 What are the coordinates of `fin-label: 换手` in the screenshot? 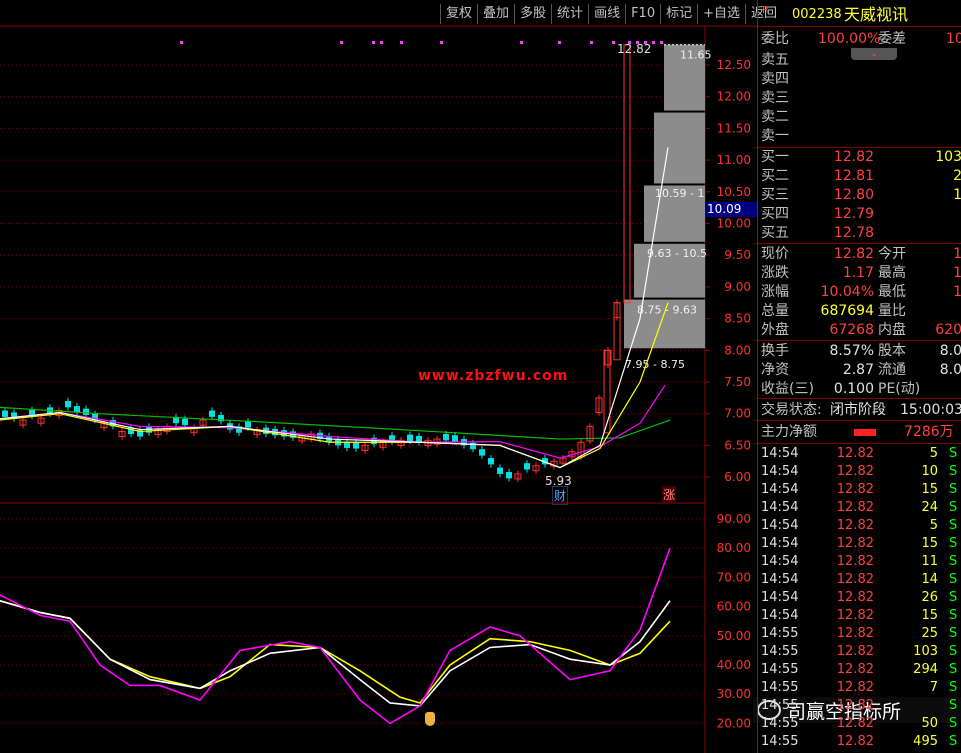 It's located at (775, 351).